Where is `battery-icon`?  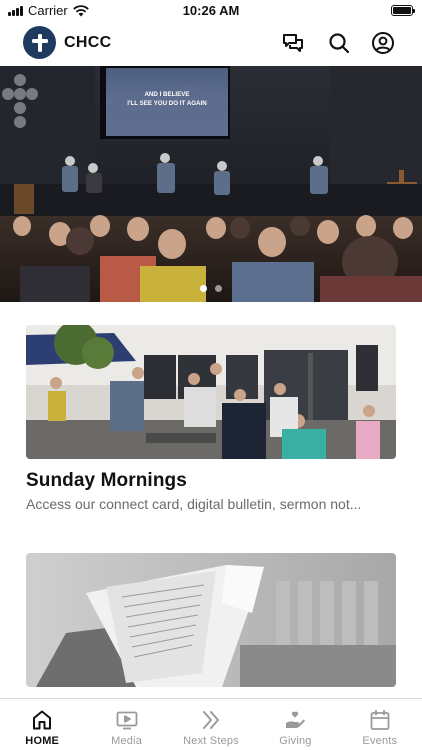 battery-icon is located at coordinates (403, 10).